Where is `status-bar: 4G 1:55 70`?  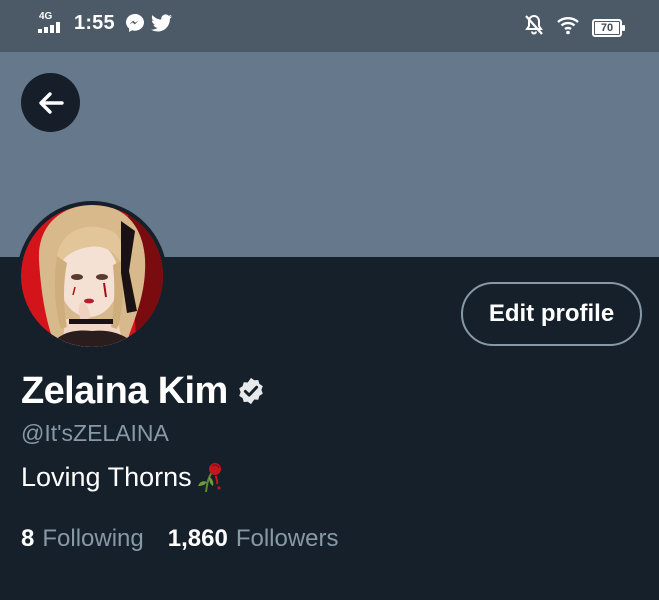 status-bar: 4G 1:55 70 is located at coordinates (329, 26).